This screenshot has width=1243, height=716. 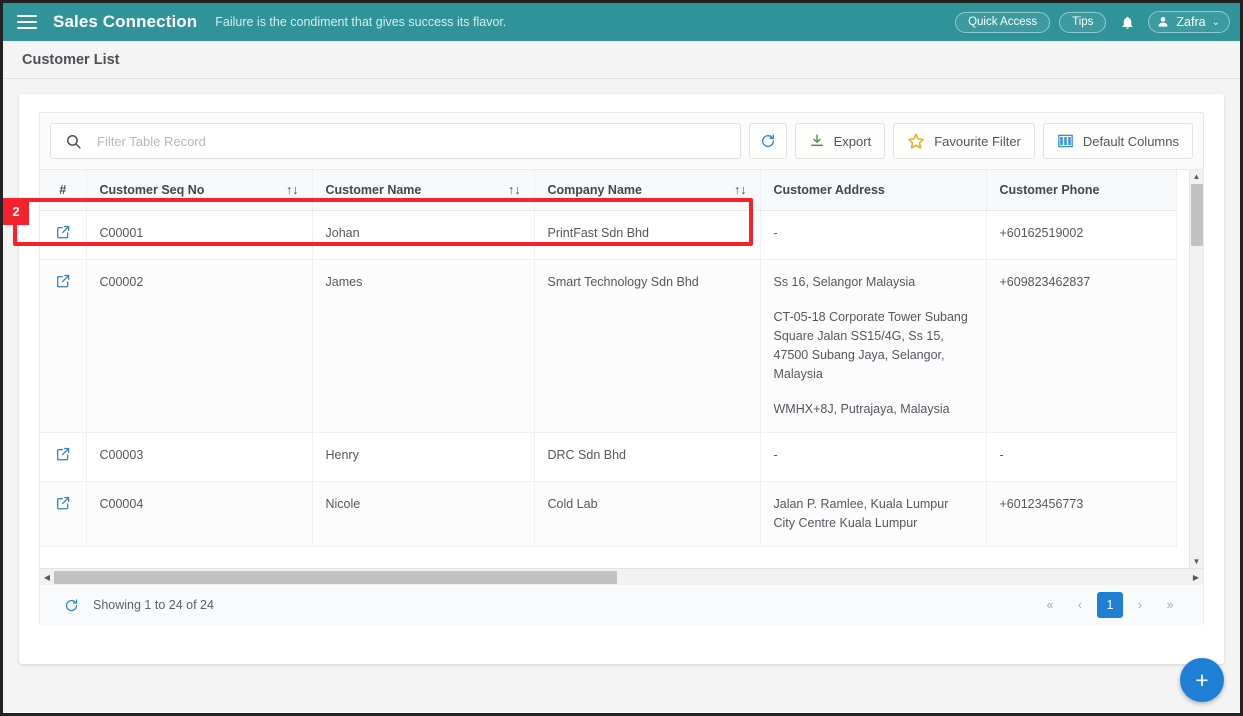 I want to click on column-label: Customer Name, so click(x=373, y=189).